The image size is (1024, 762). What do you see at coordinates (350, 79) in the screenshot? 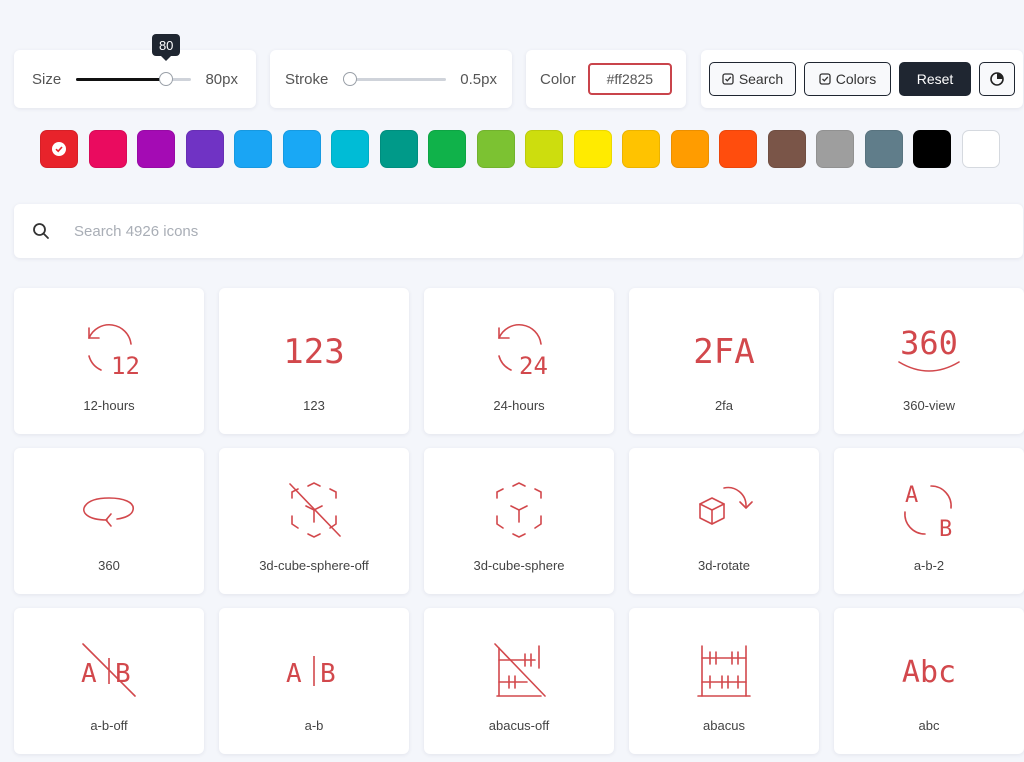
I see `stroke-slider-thumb` at bounding box center [350, 79].